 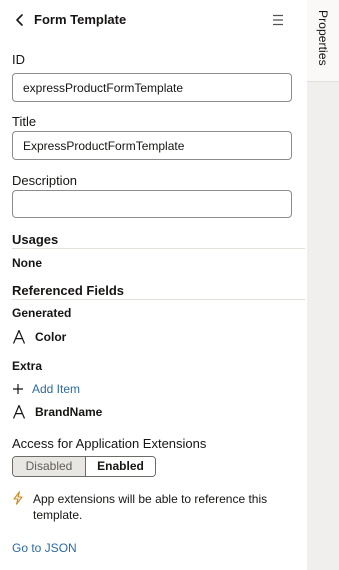 What do you see at coordinates (152, 204) in the screenshot?
I see `description-input` at bounding box center [152, 204].